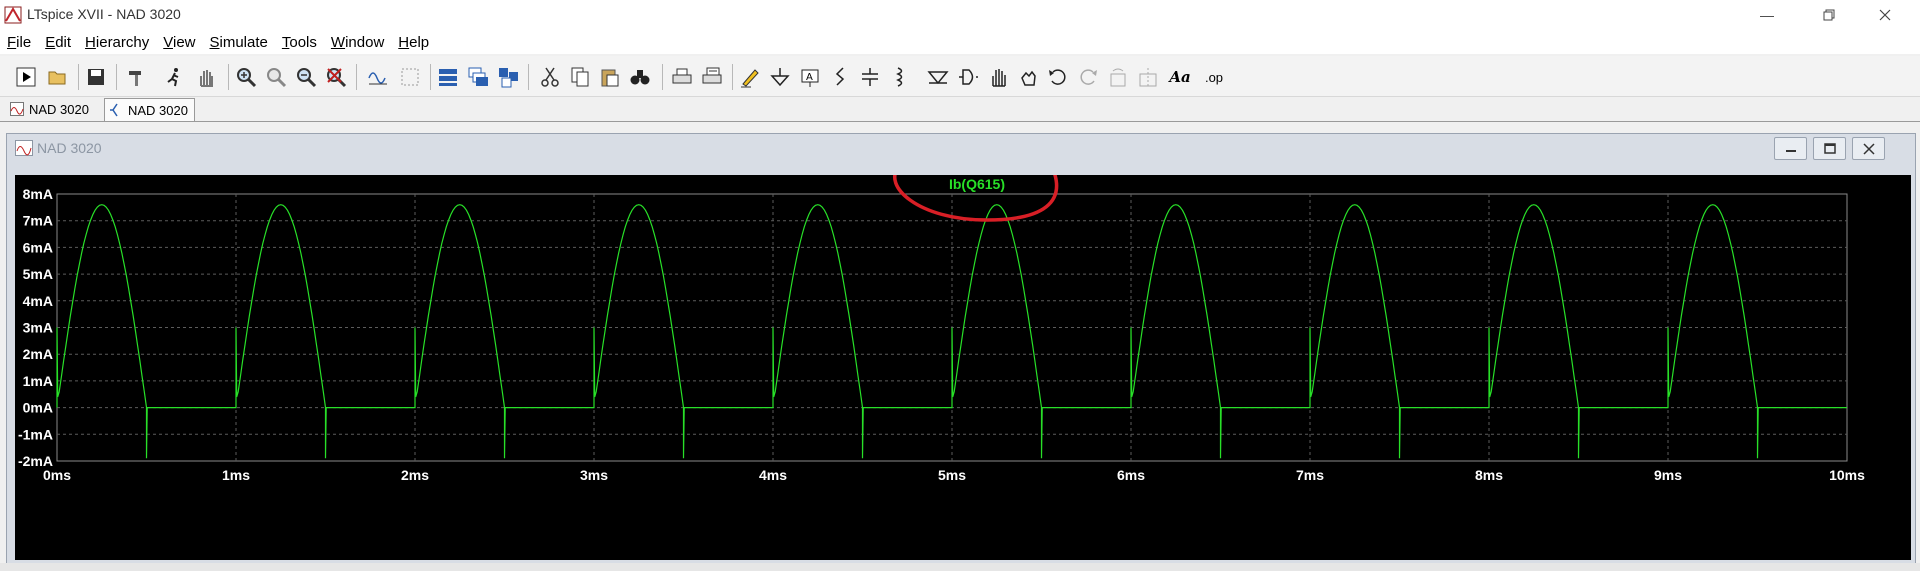 This screenshot has height=571, width=1920. I want to click on pencil-icon, so click(750, 78).